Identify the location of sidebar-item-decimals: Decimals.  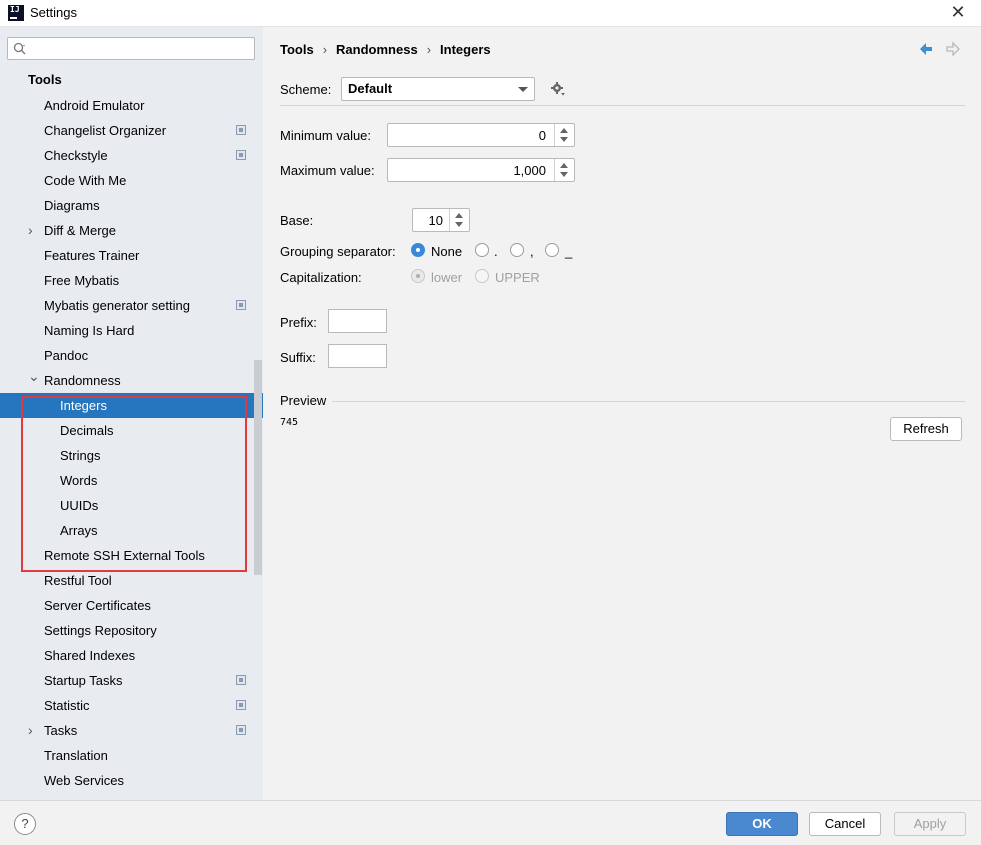
(126, 430).